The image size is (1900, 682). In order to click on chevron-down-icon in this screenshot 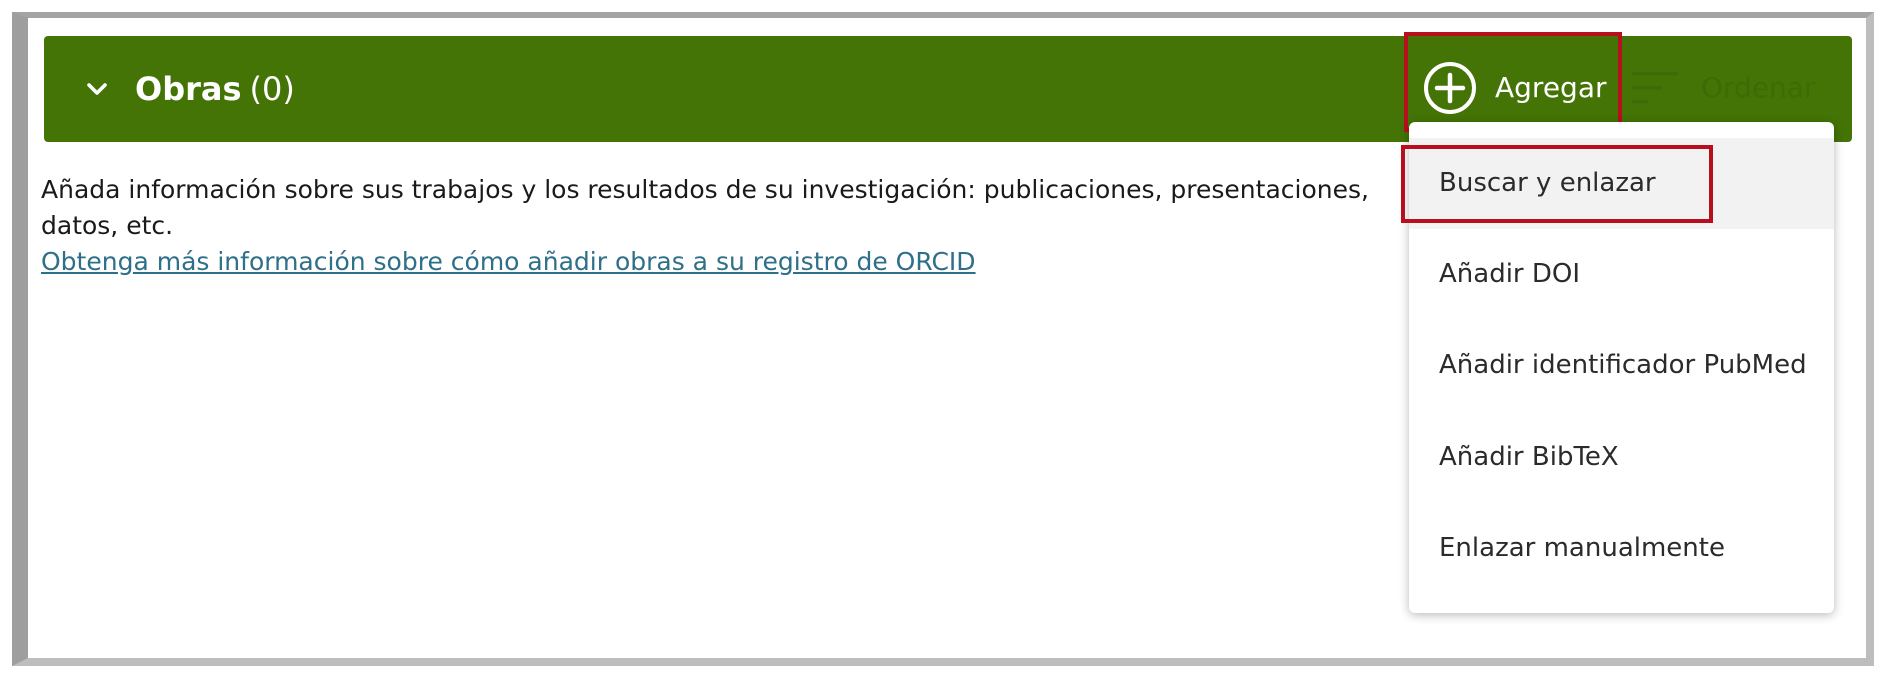, I will do `click(97, 89)`.